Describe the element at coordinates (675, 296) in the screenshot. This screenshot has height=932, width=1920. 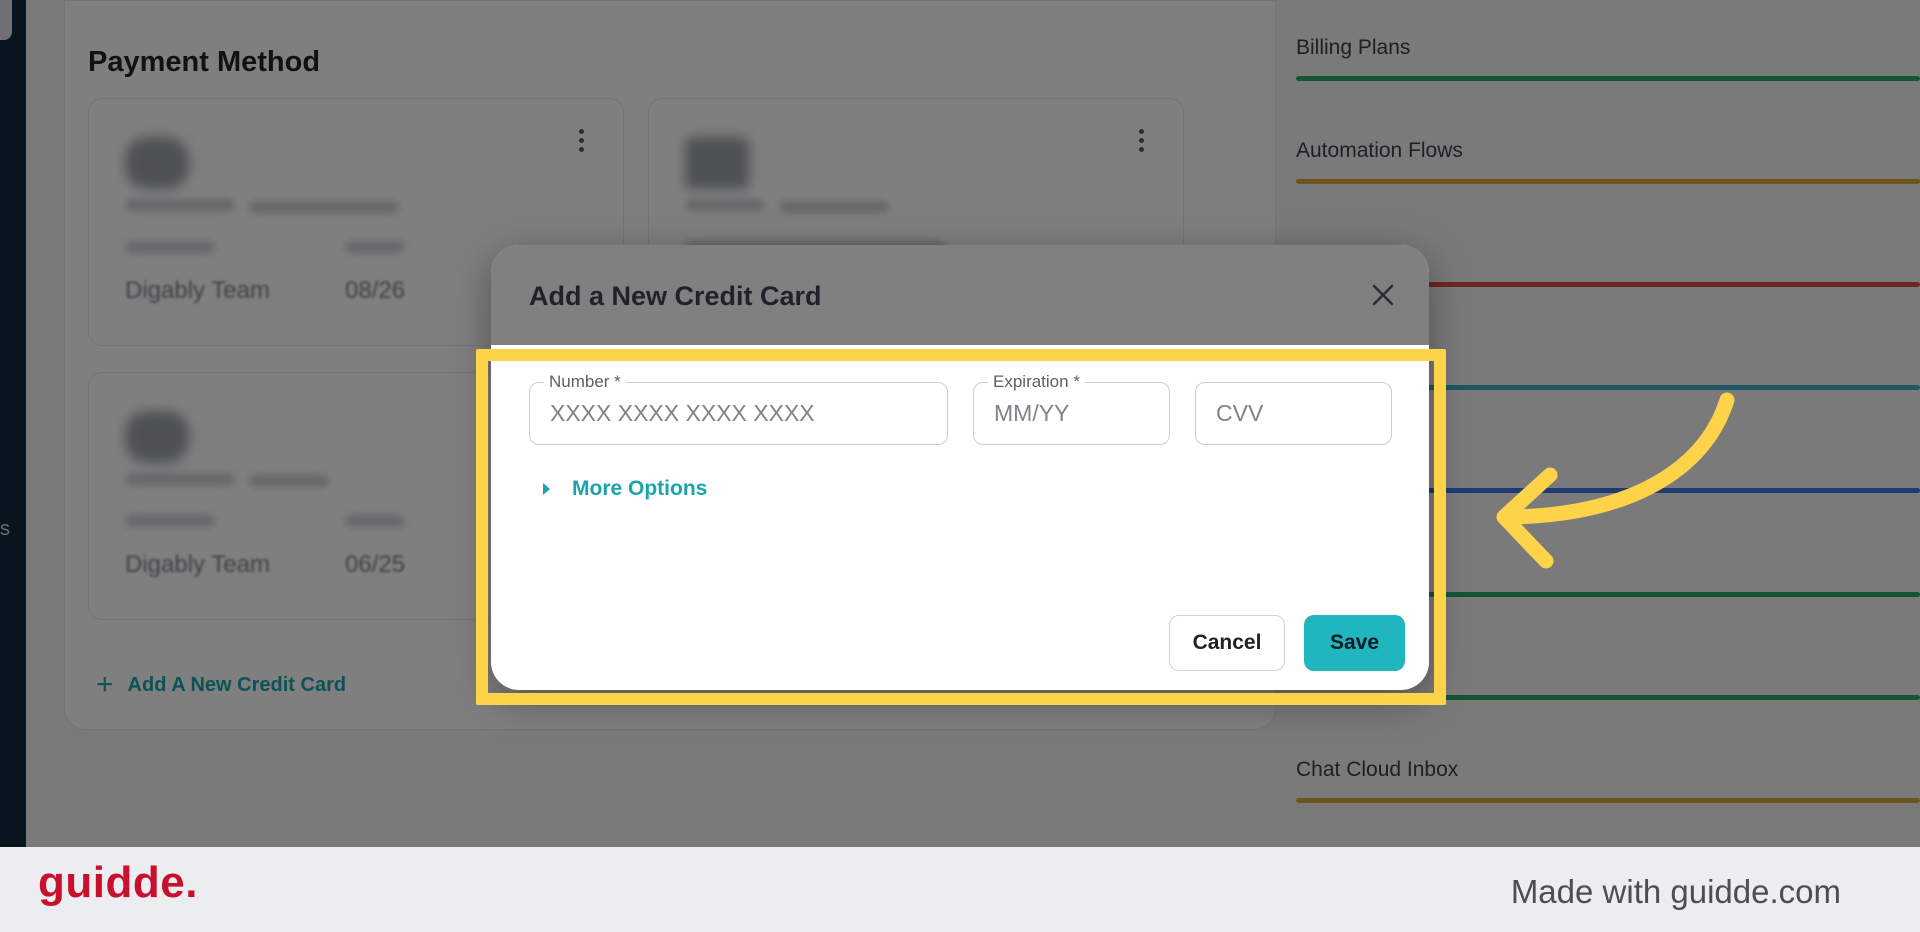
I see `dialog-title: Add a New Credit Card` at that location.